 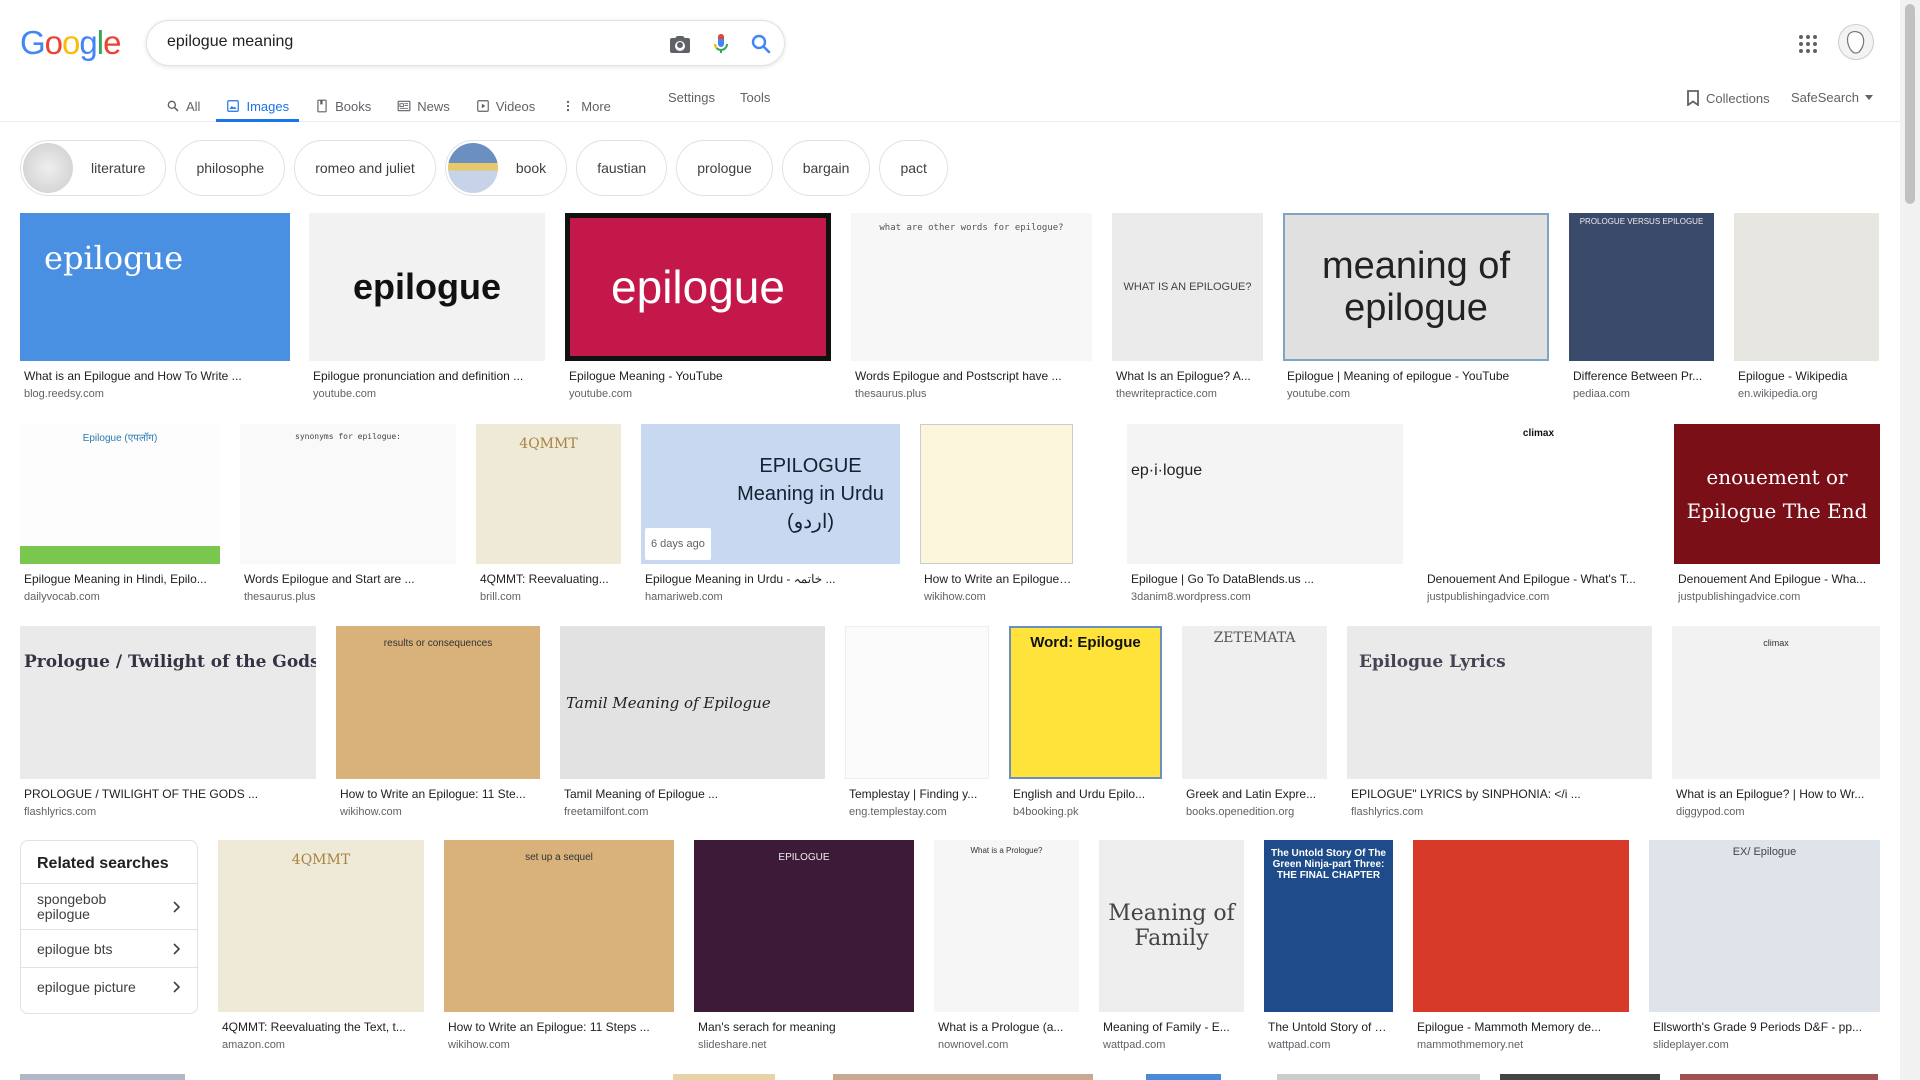 What do you see at coordinates (755, 97) in the screenshot?
I see `tools-link: Tools` at bounding box center [755, 97].